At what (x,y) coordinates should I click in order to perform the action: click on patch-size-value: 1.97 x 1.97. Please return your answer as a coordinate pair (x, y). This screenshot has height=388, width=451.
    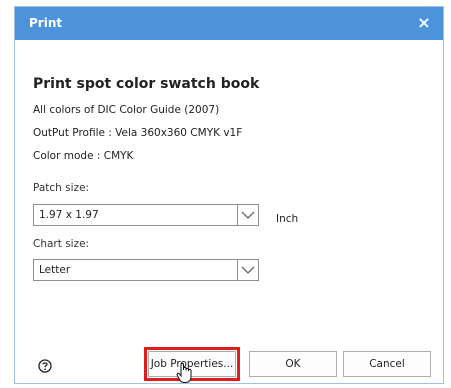
    Looking at the image, I should click on (69, 215).